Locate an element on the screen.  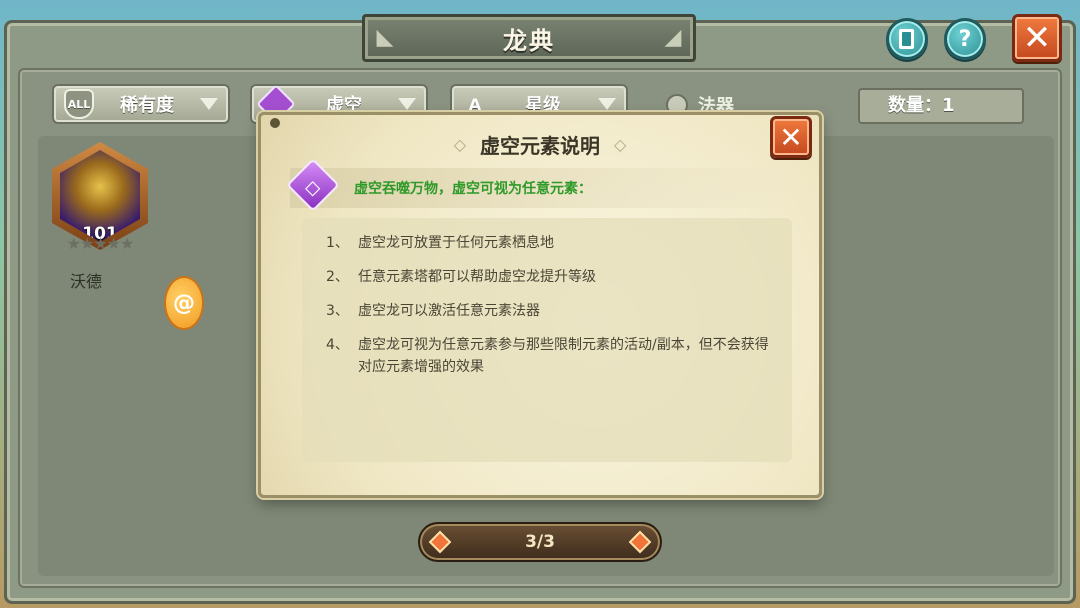
swirl-token-icon: @ is located at coordinates (184, 303).